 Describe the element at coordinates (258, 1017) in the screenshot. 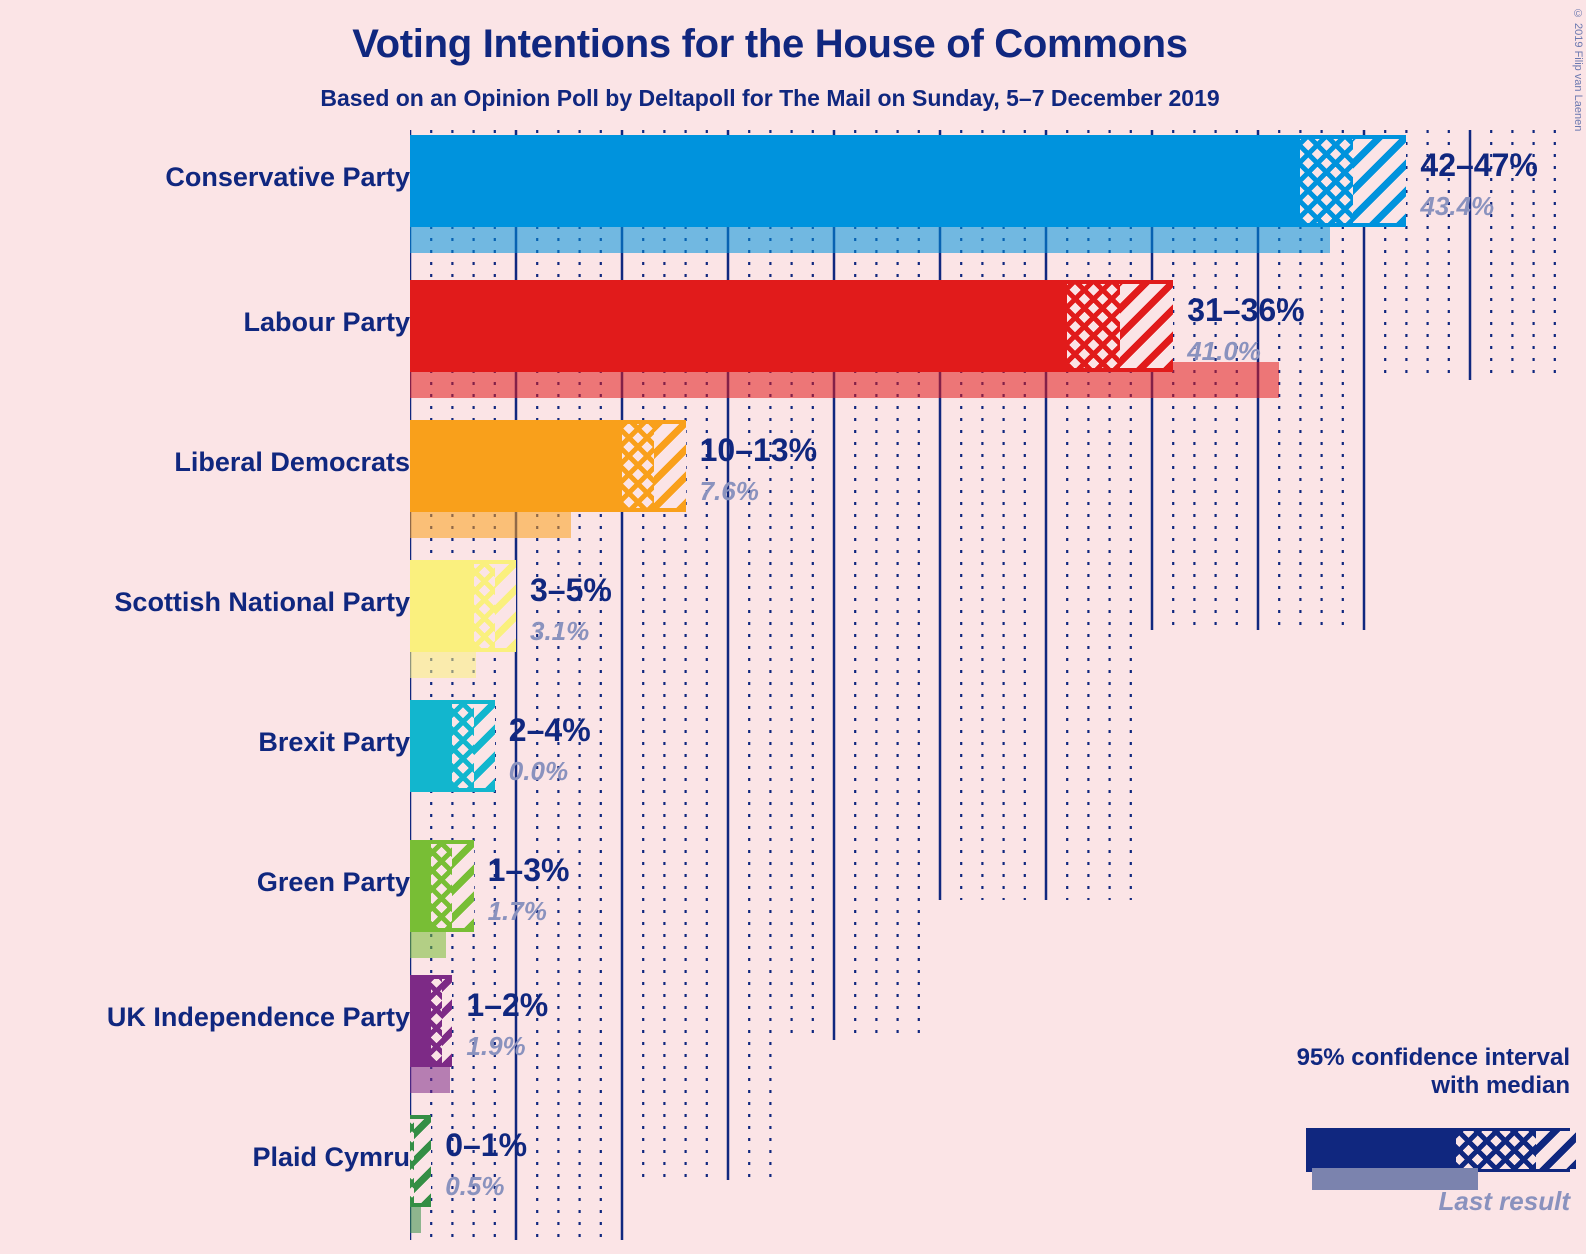

I see `category-label-uk-independence-party: UK Independence Party` at that location.